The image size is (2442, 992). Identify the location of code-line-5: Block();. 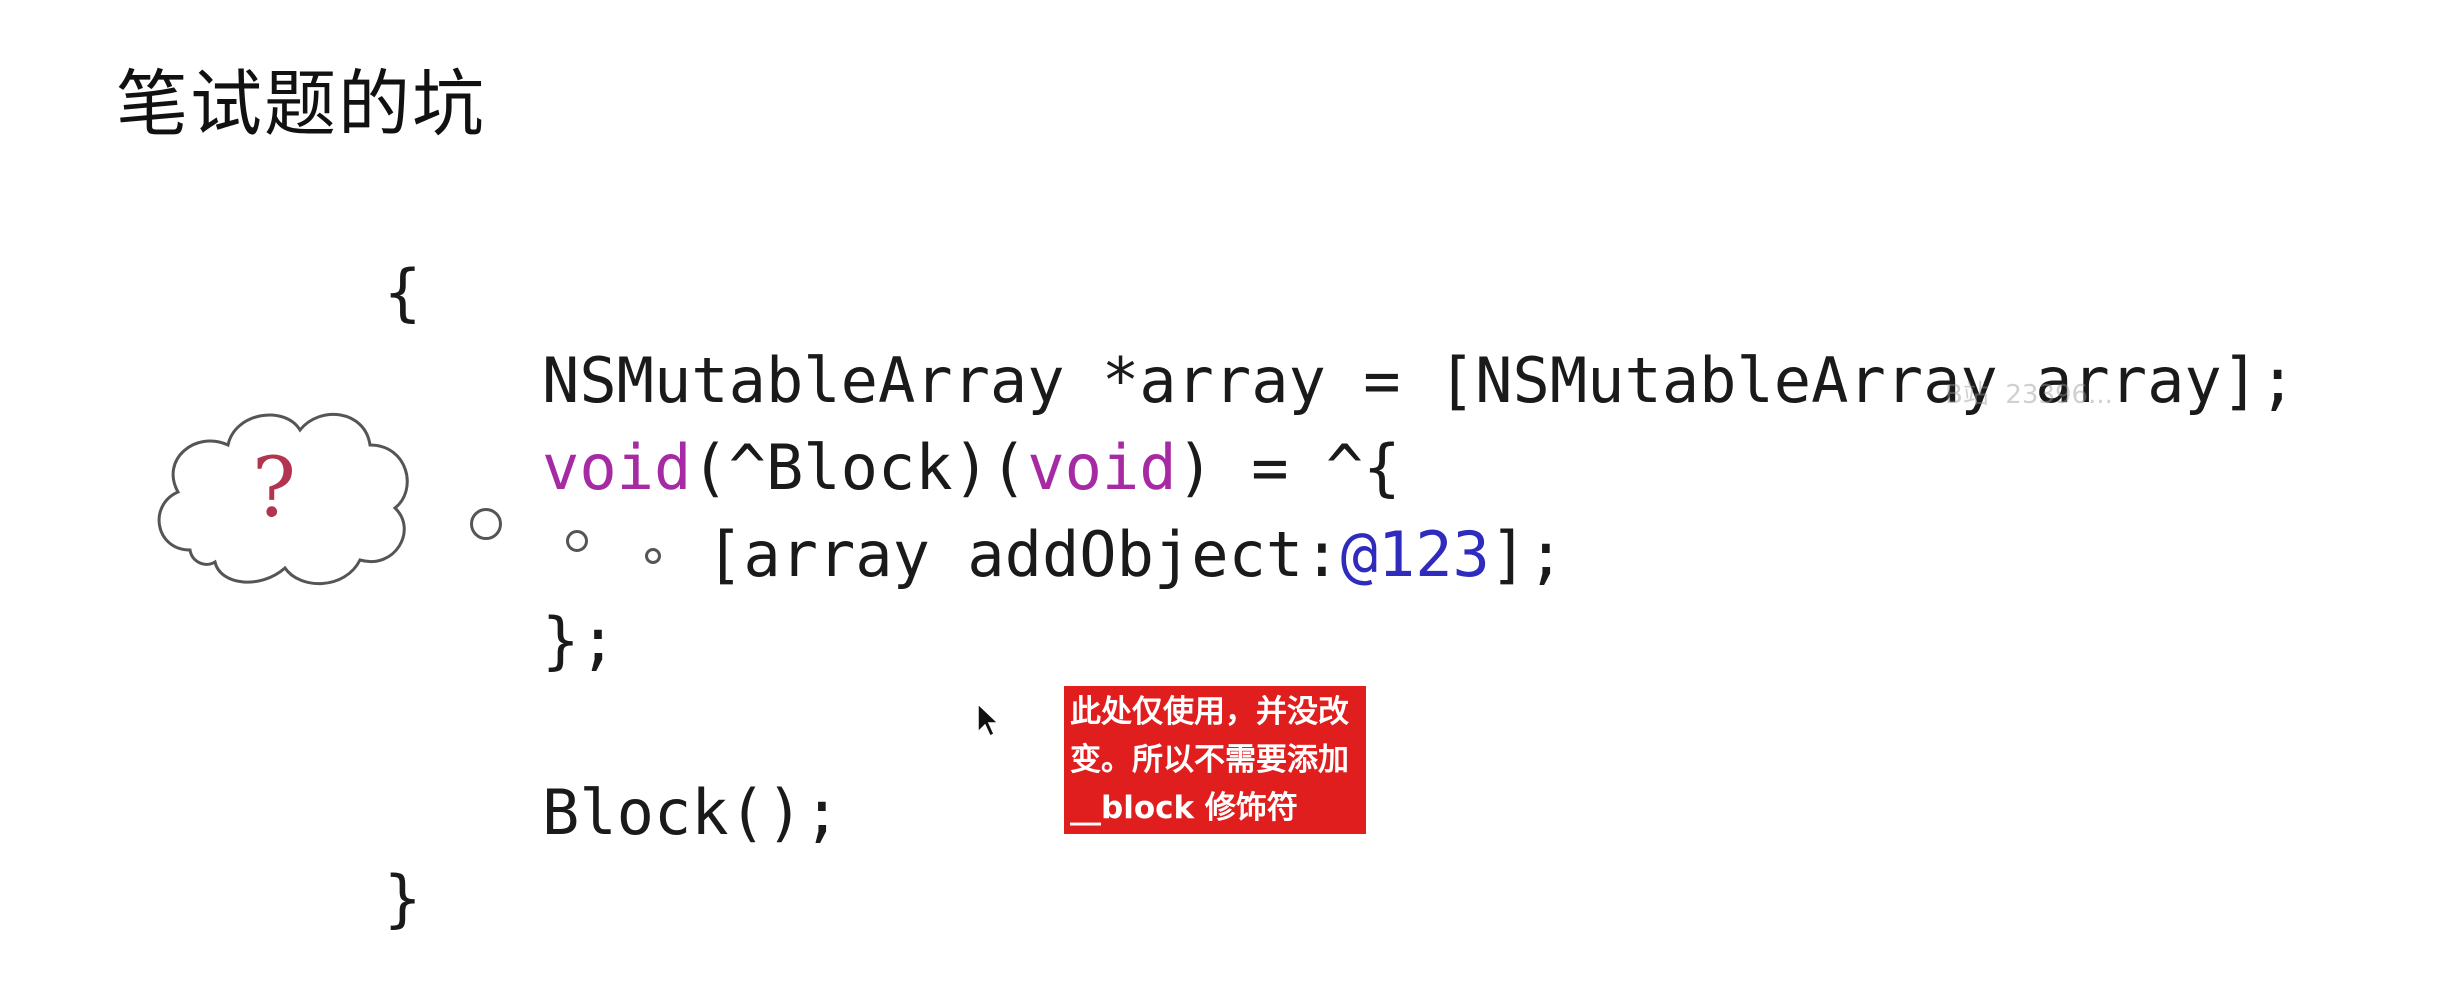
(691, 812).